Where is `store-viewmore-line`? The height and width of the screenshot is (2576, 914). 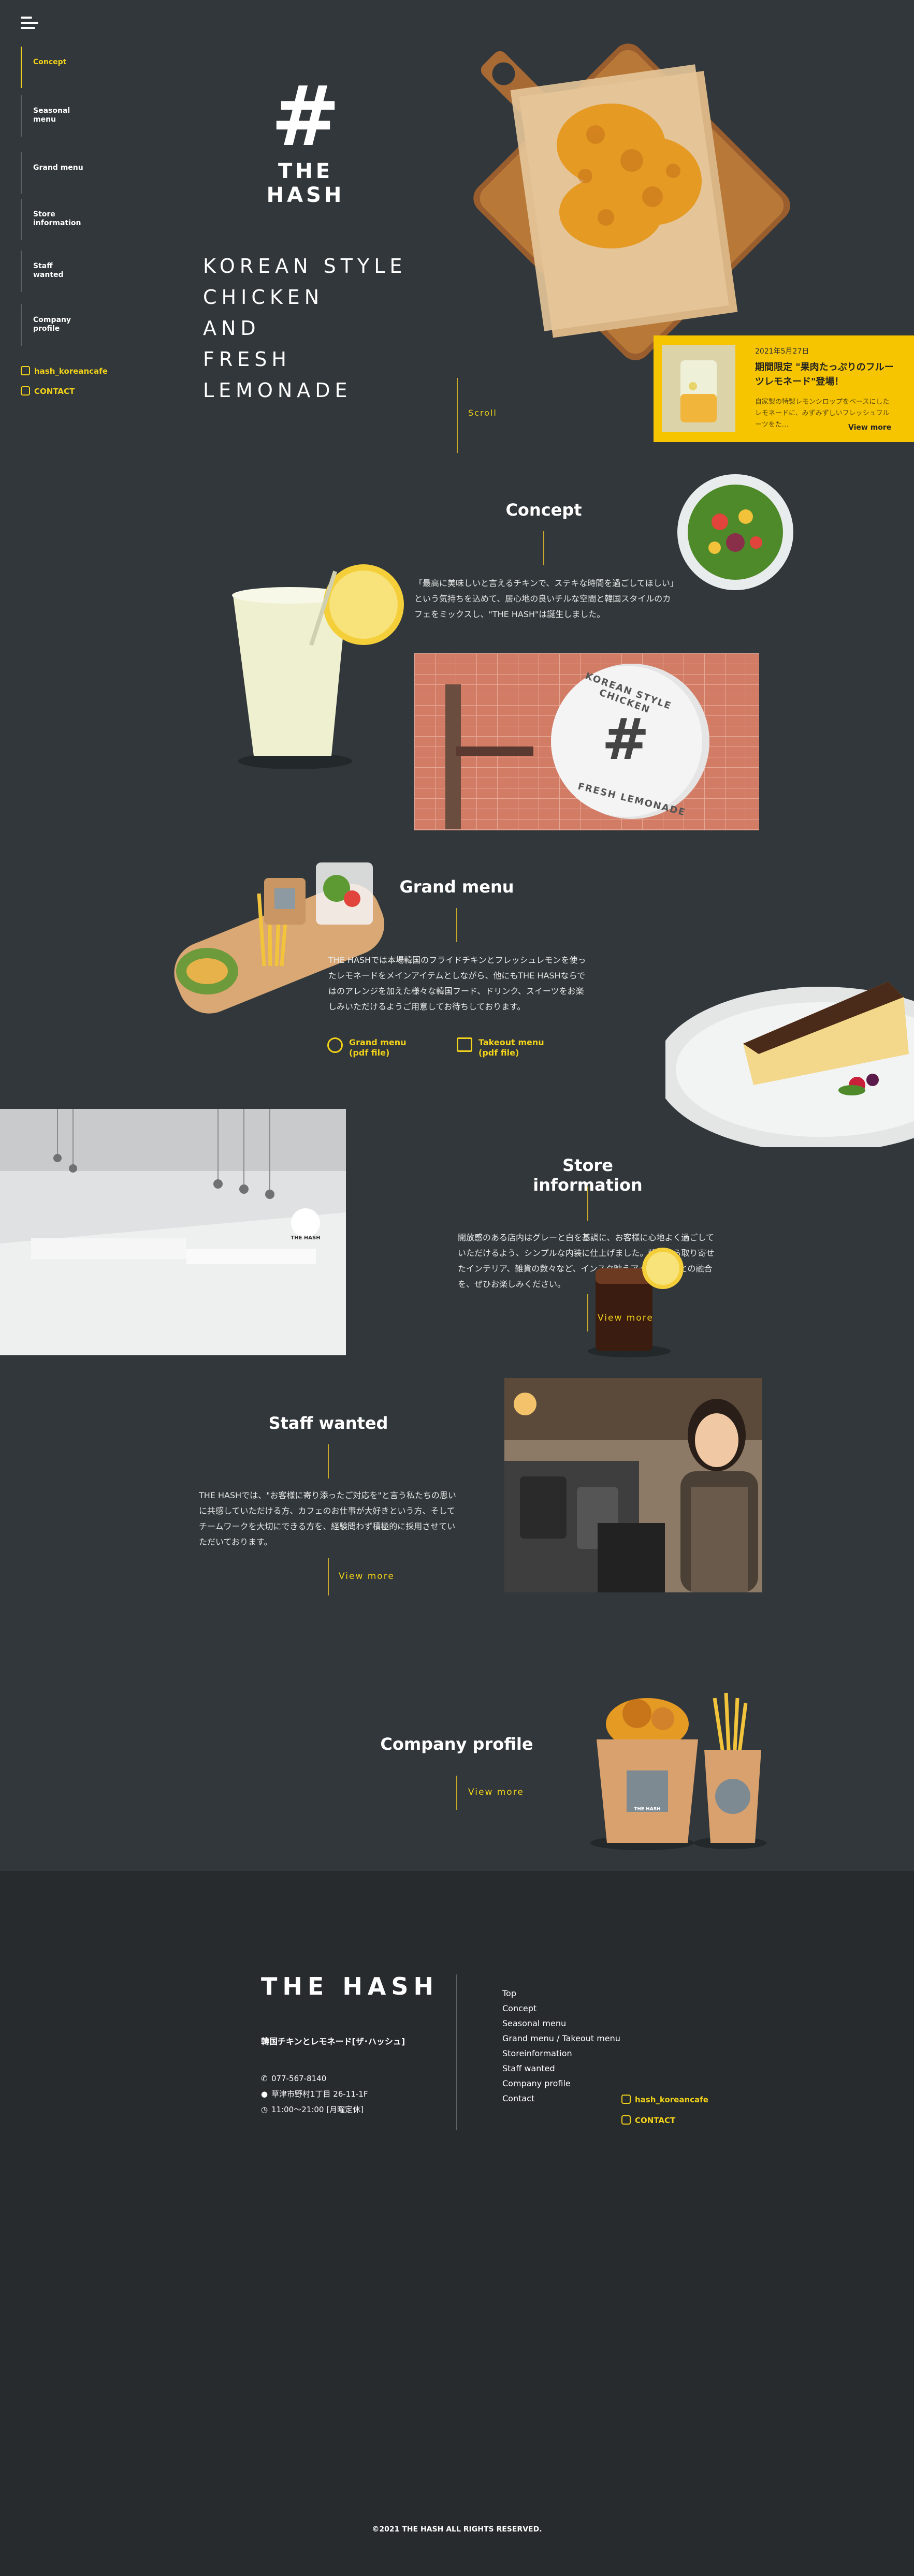 store-viewmore-line is located at coordinates (587, 1312).